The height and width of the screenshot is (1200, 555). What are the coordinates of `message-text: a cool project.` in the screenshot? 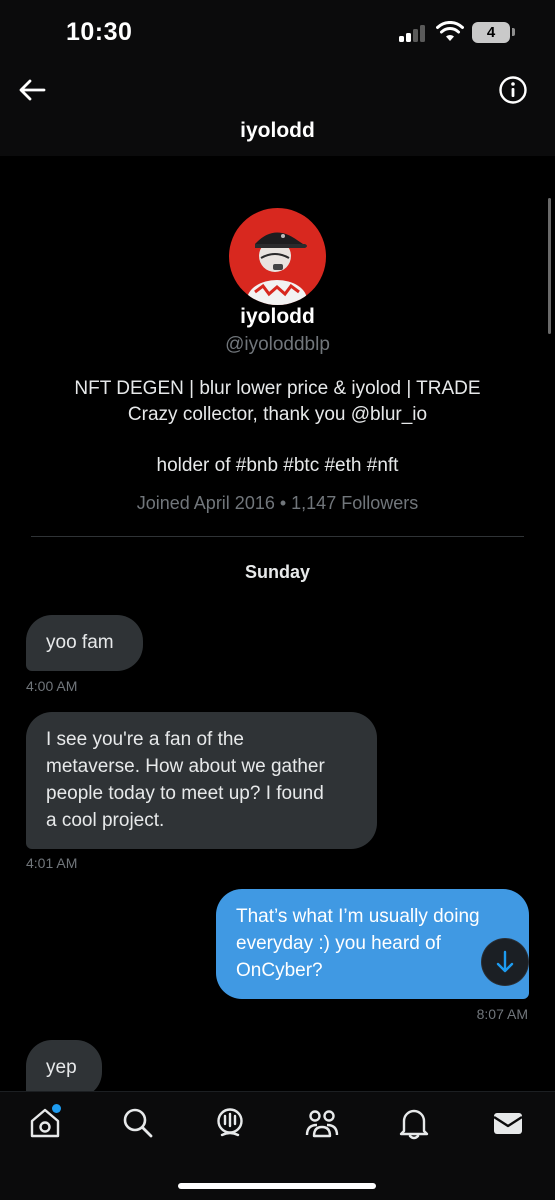 It's located at (105, 820).